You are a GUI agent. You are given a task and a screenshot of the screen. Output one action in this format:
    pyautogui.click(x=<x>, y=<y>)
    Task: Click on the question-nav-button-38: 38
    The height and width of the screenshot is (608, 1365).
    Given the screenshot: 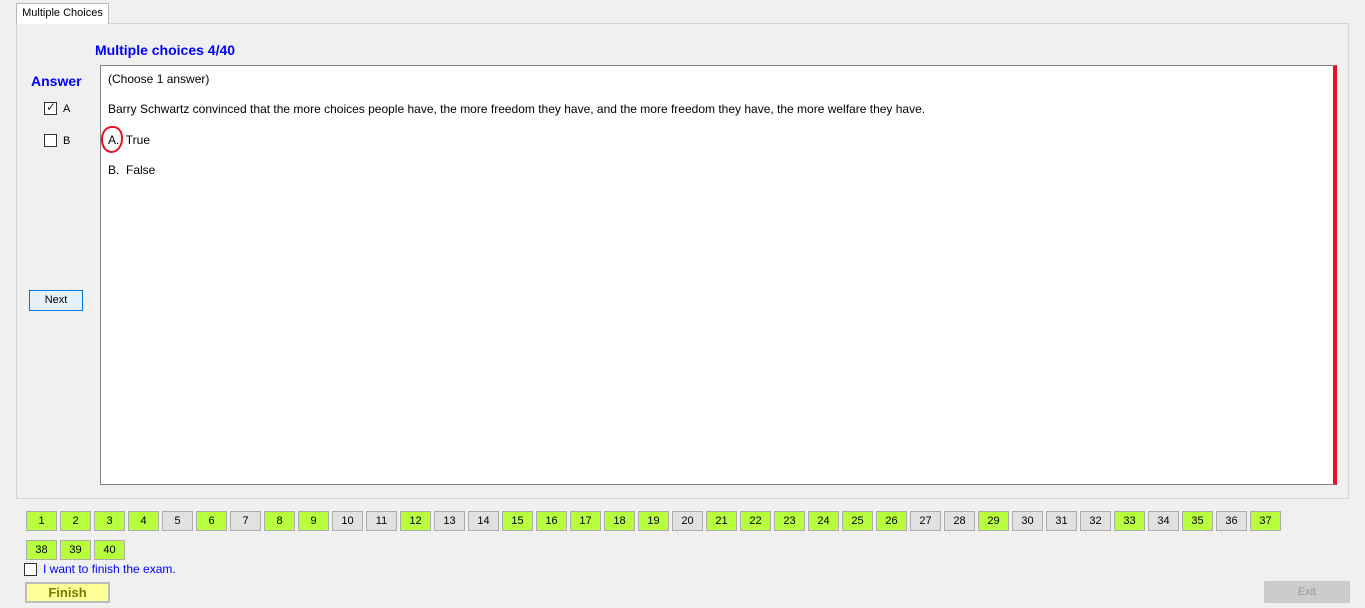 What is the action you would take?
    pyautogui.click(x=41, y=550)
    